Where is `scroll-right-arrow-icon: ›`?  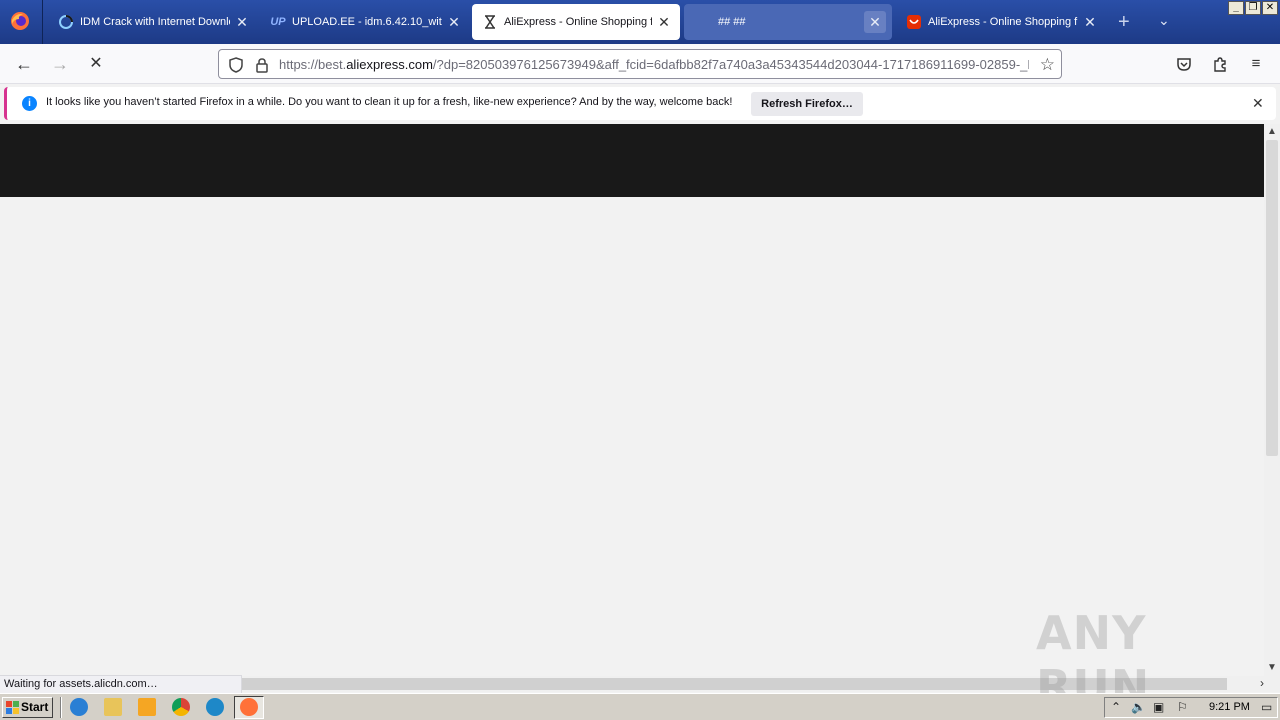
scroll-right-arrow-icon: › is located at coordinates (1262, 683).